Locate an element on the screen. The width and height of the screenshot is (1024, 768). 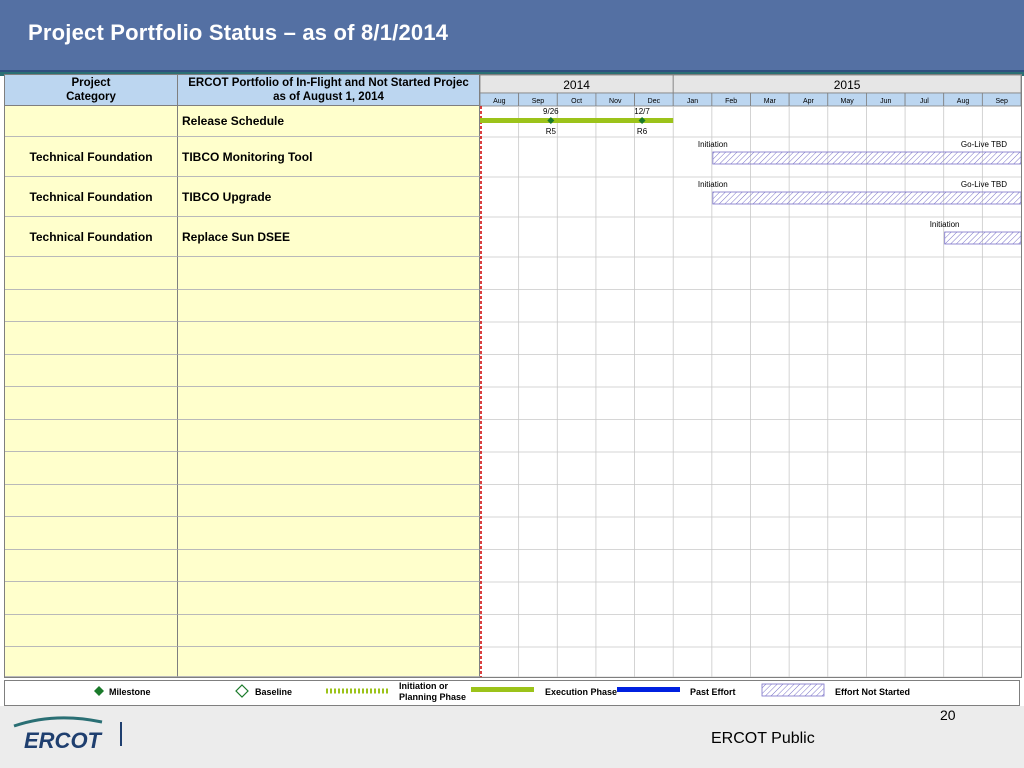
legend-not-started-label: Effort Not Started is located at coordinates (872, 692).